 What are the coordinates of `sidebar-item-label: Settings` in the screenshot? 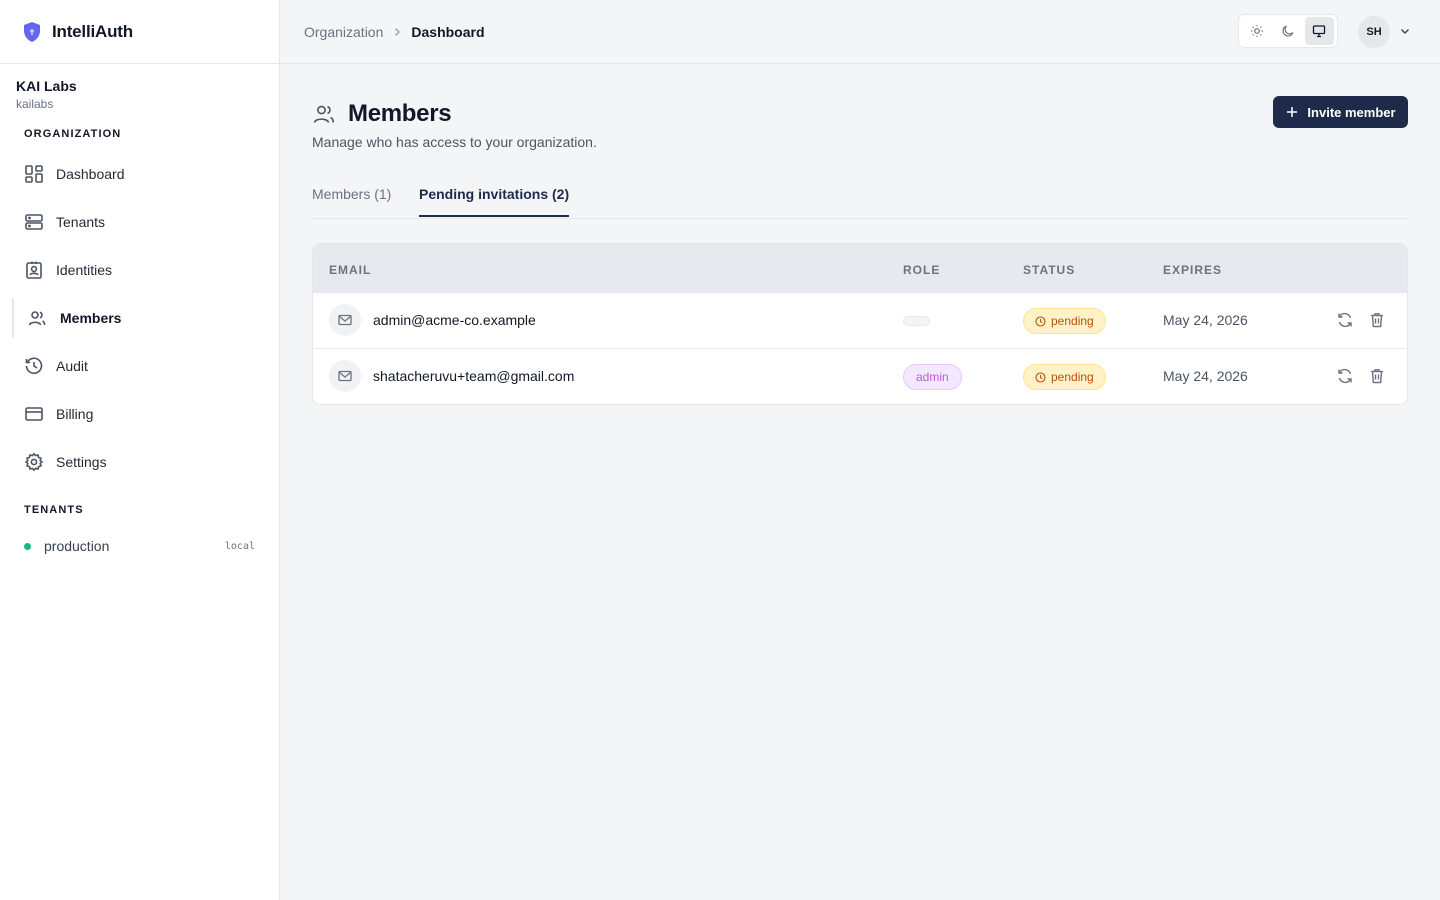 It's located at (81, 462).